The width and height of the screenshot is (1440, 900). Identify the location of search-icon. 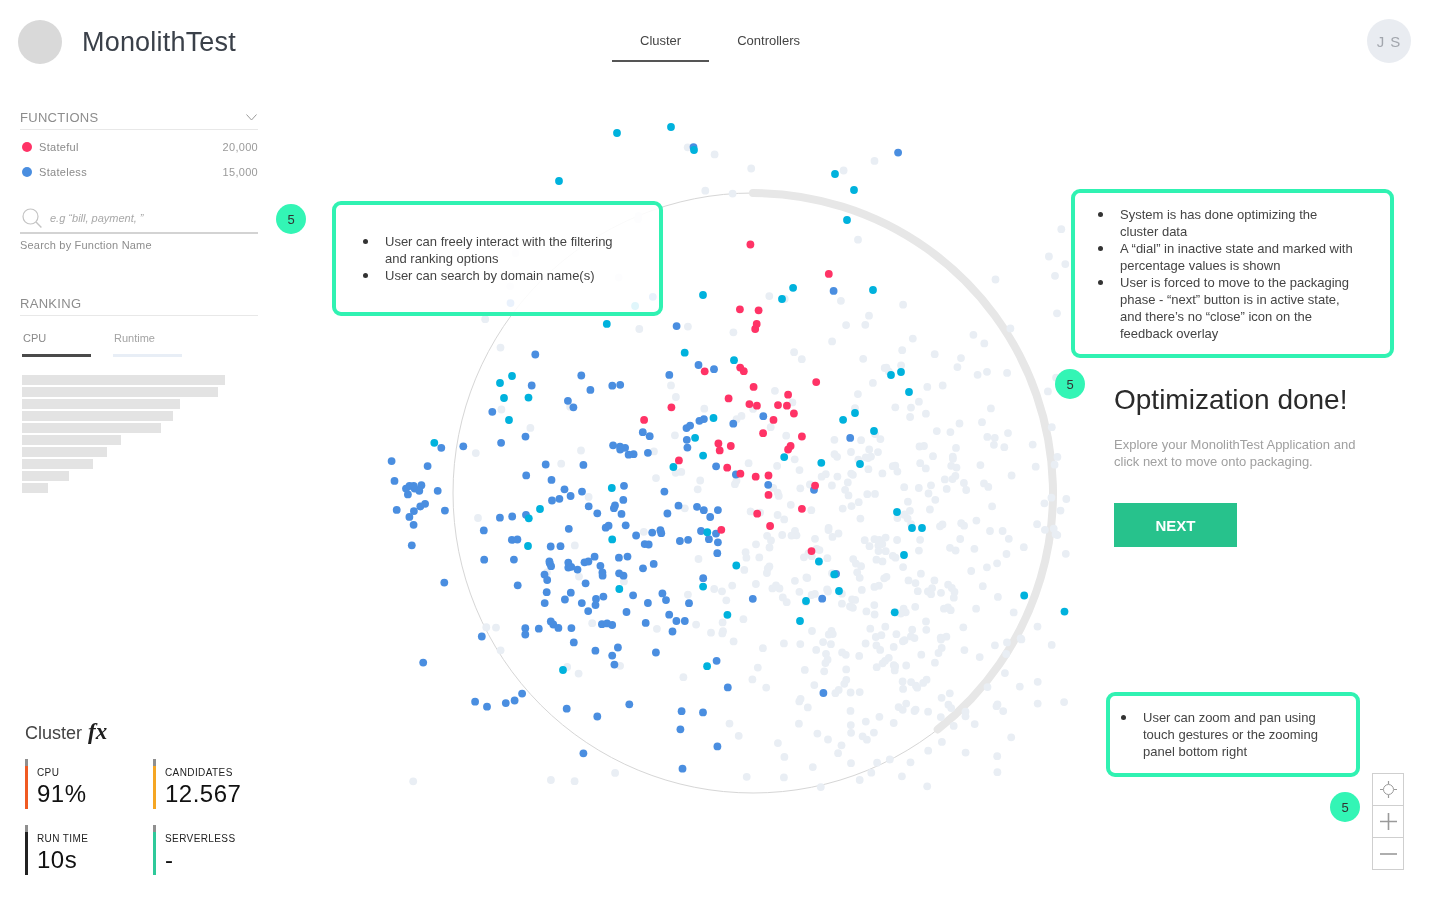
(32, 218).